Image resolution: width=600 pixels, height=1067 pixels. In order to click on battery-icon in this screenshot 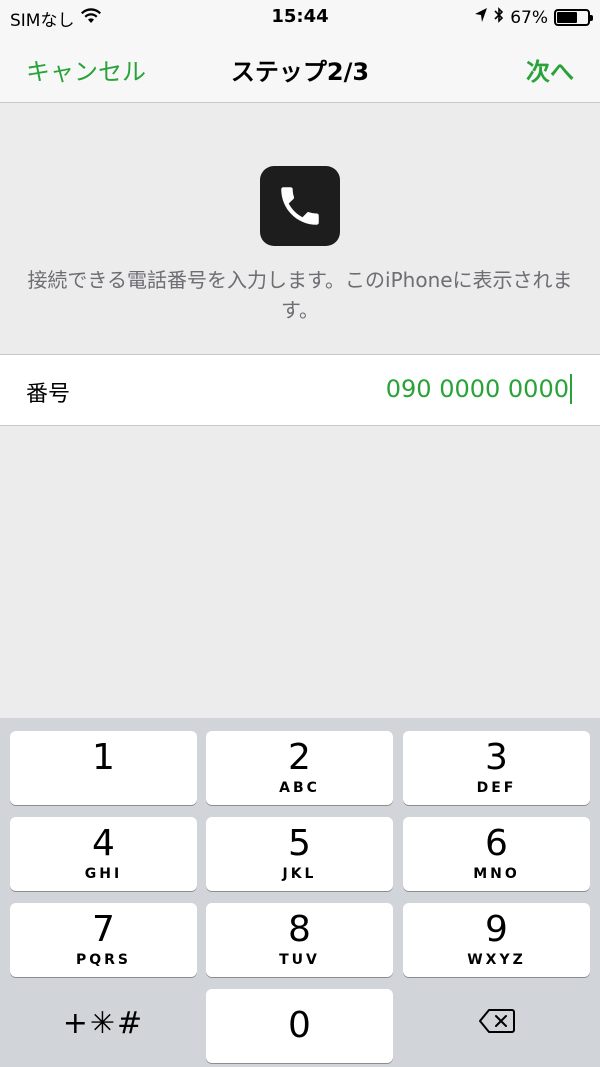, I will do `click(573, 17)`.